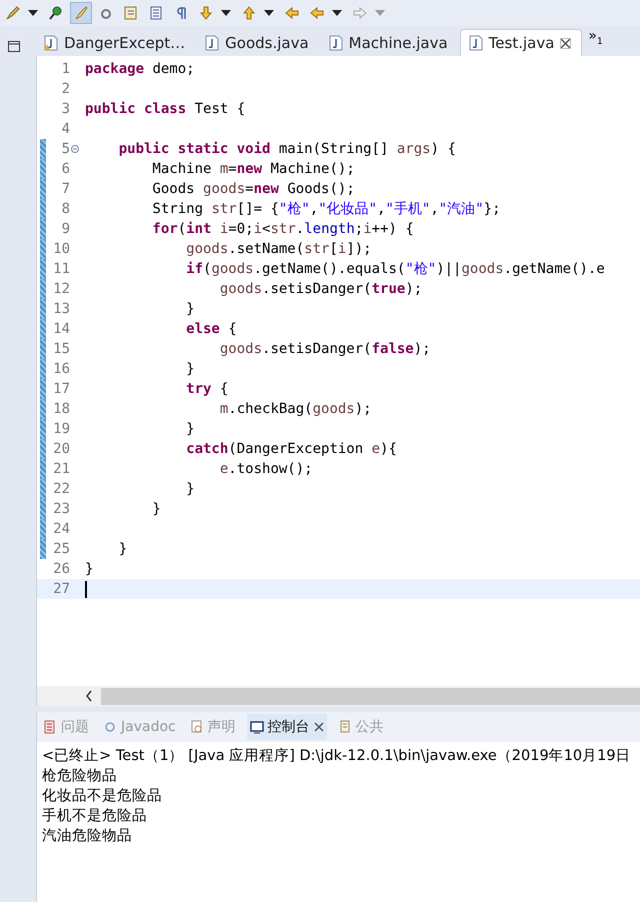 The image size is (640, 902). What do you see at coordinates (360, 13) in the screenshot?
I see `forward-icon` at bounding box center [360, 13].